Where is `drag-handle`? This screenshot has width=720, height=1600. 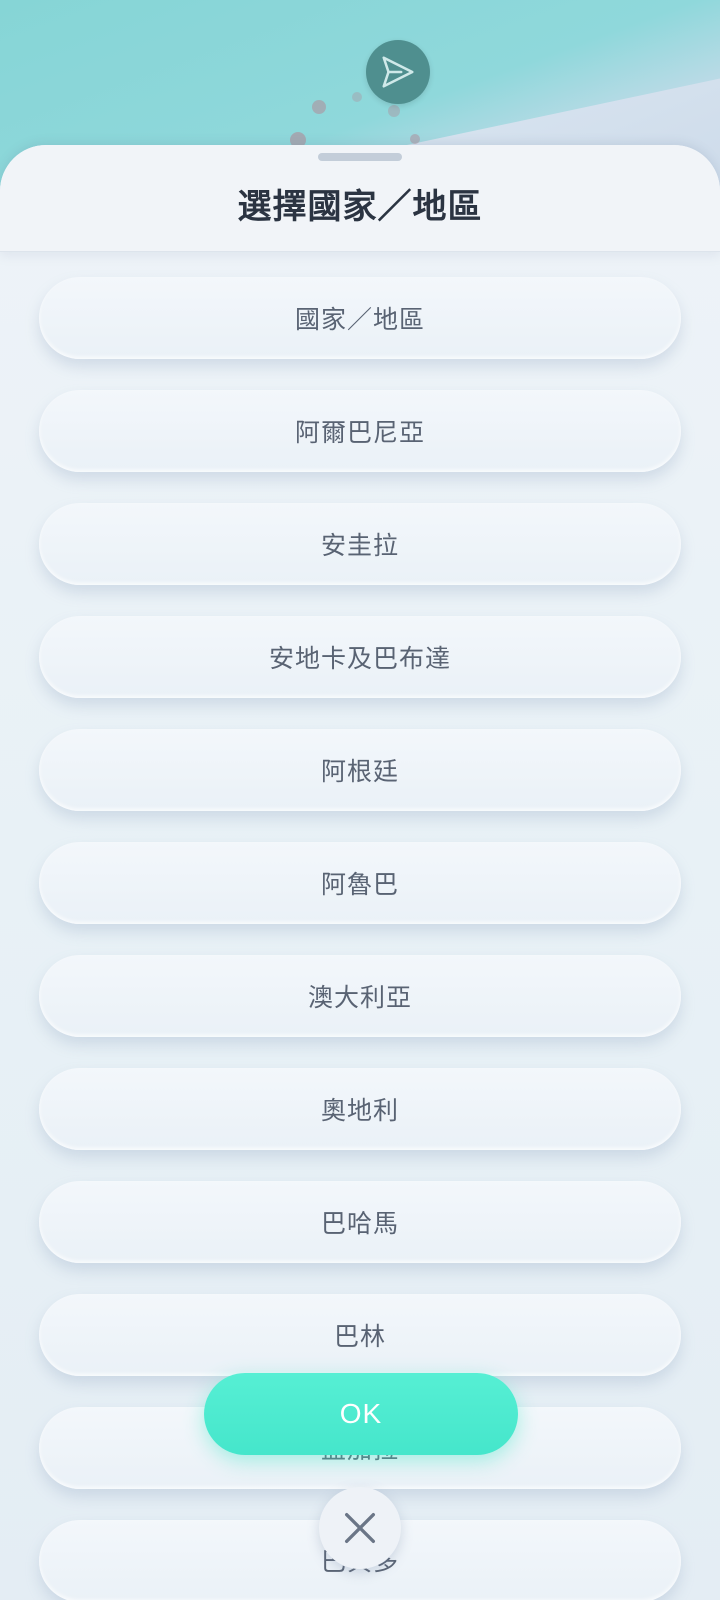
drag-handle is located at coordinates (360, 157).